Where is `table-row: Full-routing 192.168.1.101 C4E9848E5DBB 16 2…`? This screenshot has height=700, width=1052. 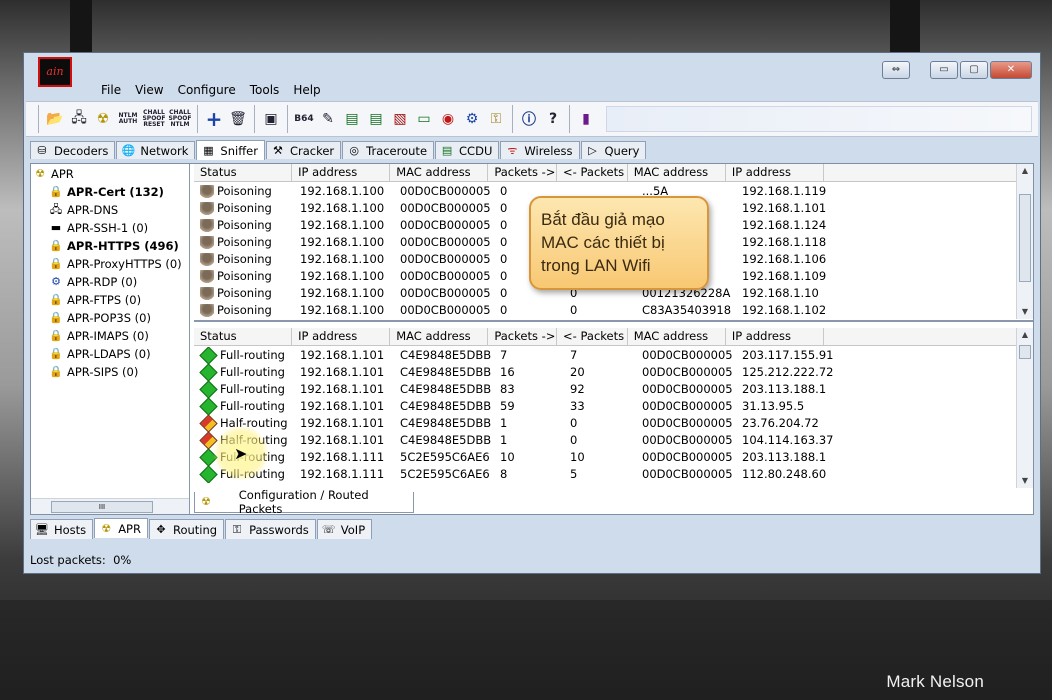
table-row: Full-routing 192.168.1.101 C4E9848E5DBB 16 2… is located at coordinates (515, 372).